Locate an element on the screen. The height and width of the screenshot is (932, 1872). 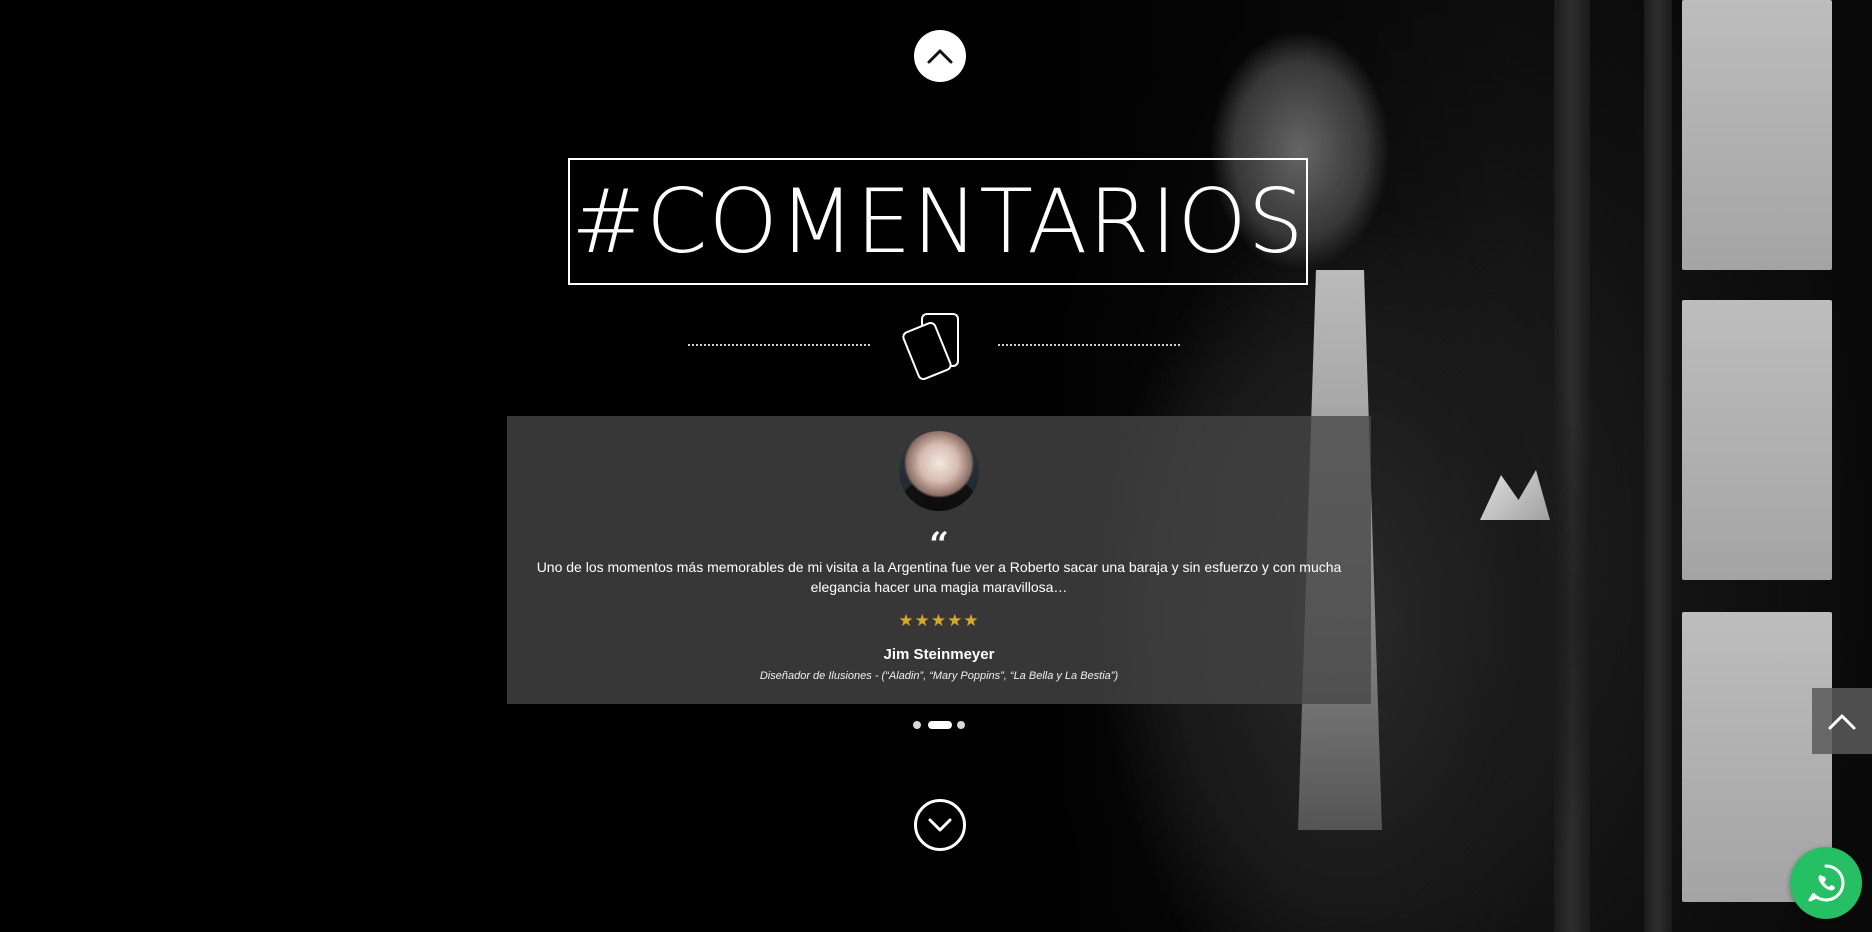
previous-section-button is located at coordinates (940, 56).